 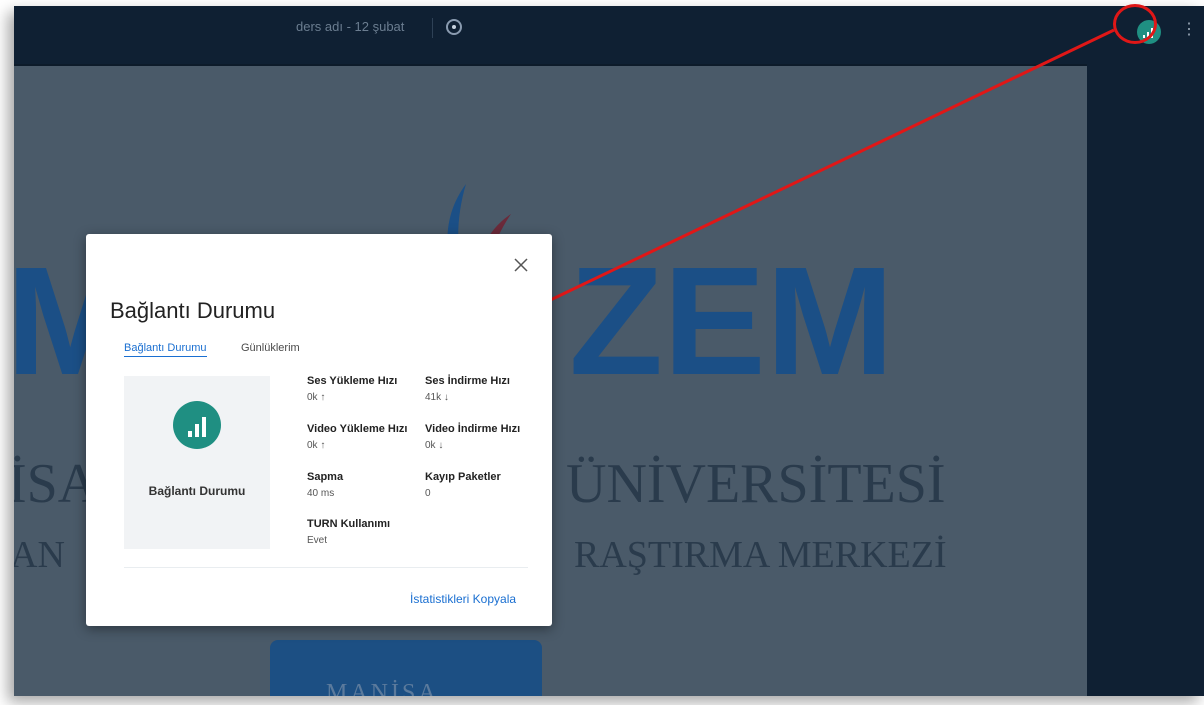 I want to click on meeting-title: ders adı - 12 şubat, so click(x=350, y=26).